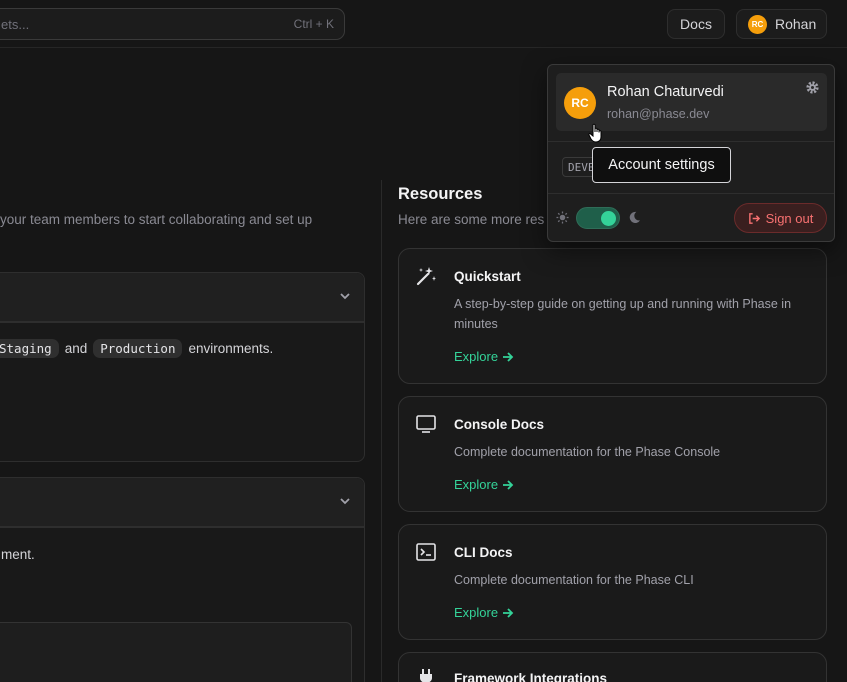 The width and height of the screenshot is (847, 682). What do you see at coordinates (574, 580) in the screenshot?
I see `card-description: Complete documentation for the Phase CLI` at bounding box center [574, 580].